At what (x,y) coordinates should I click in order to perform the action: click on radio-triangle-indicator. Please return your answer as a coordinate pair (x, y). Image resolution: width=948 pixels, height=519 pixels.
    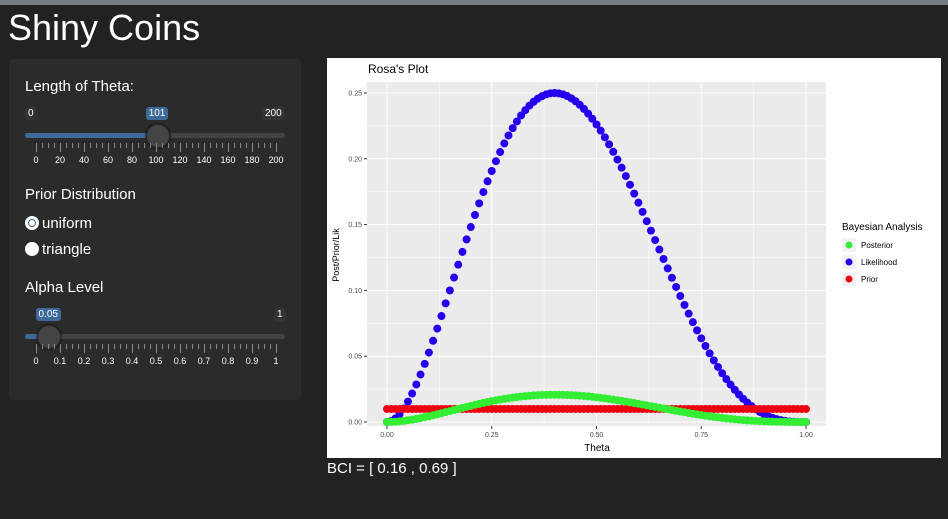
    Looking at the image, I should click on (32, 249).